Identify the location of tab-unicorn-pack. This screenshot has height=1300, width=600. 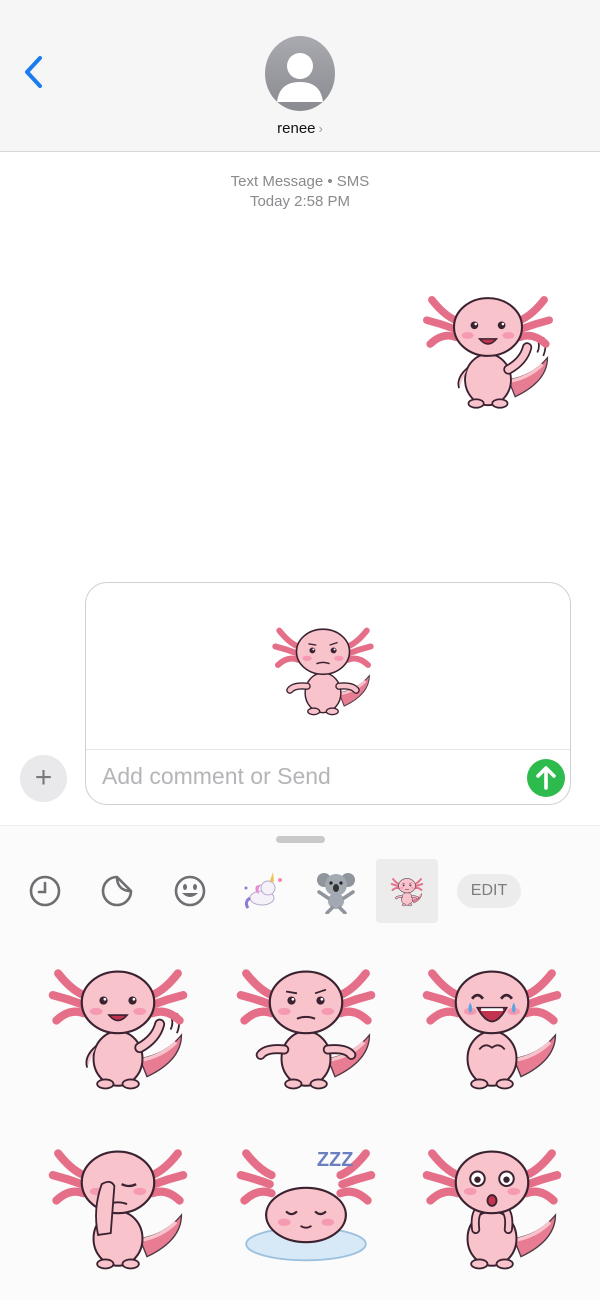
(263, 891).